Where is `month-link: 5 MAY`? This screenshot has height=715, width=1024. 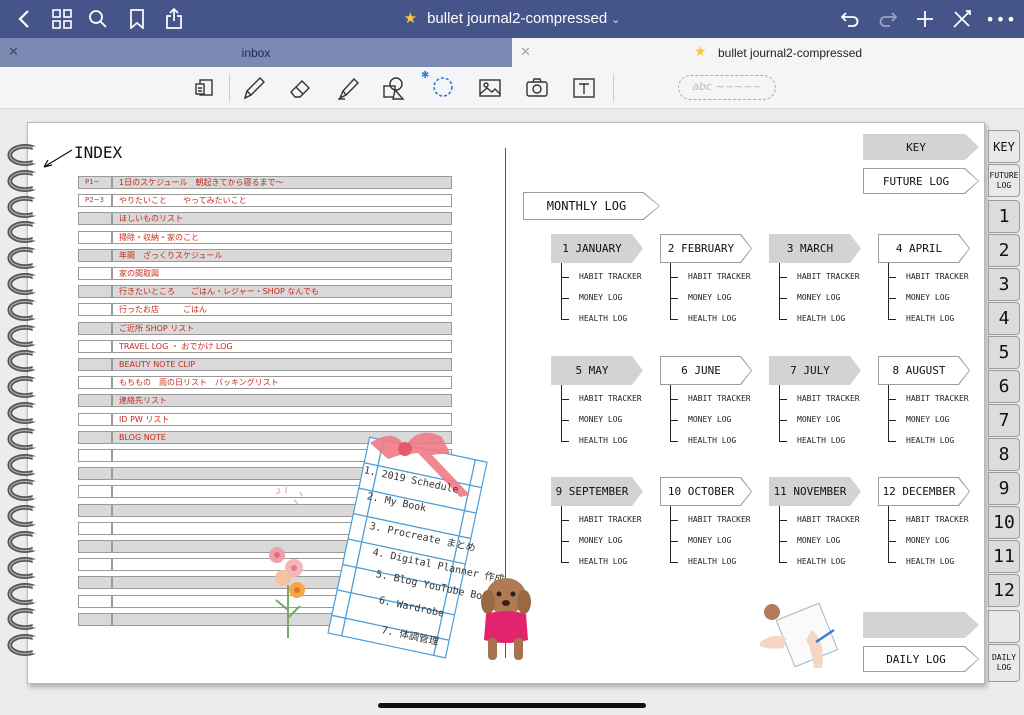 month-link: 5 MAY is located at coordinates (597, 370).